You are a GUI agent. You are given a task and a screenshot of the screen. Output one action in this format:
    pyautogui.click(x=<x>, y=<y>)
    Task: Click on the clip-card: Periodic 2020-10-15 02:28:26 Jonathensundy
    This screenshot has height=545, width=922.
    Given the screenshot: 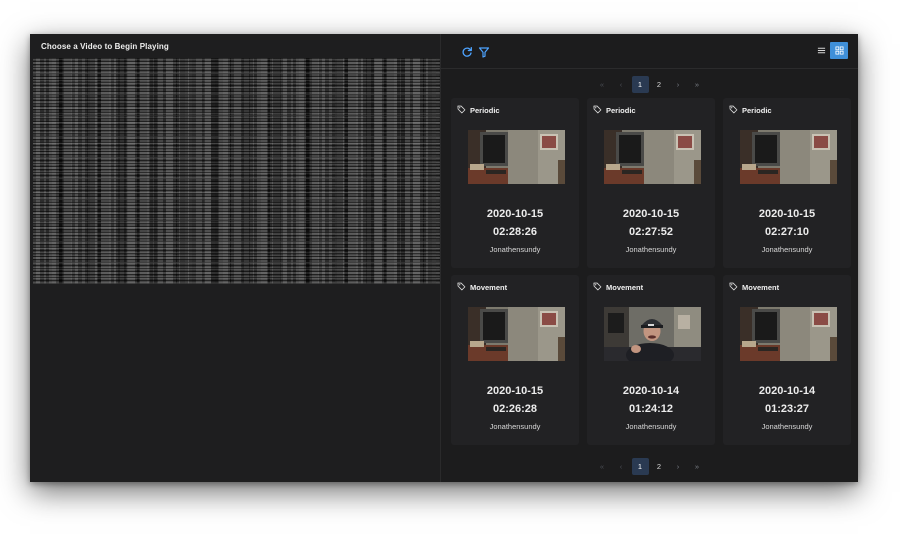 What is the action you would take?
    pyautogui.click(x=515, y=183)
    